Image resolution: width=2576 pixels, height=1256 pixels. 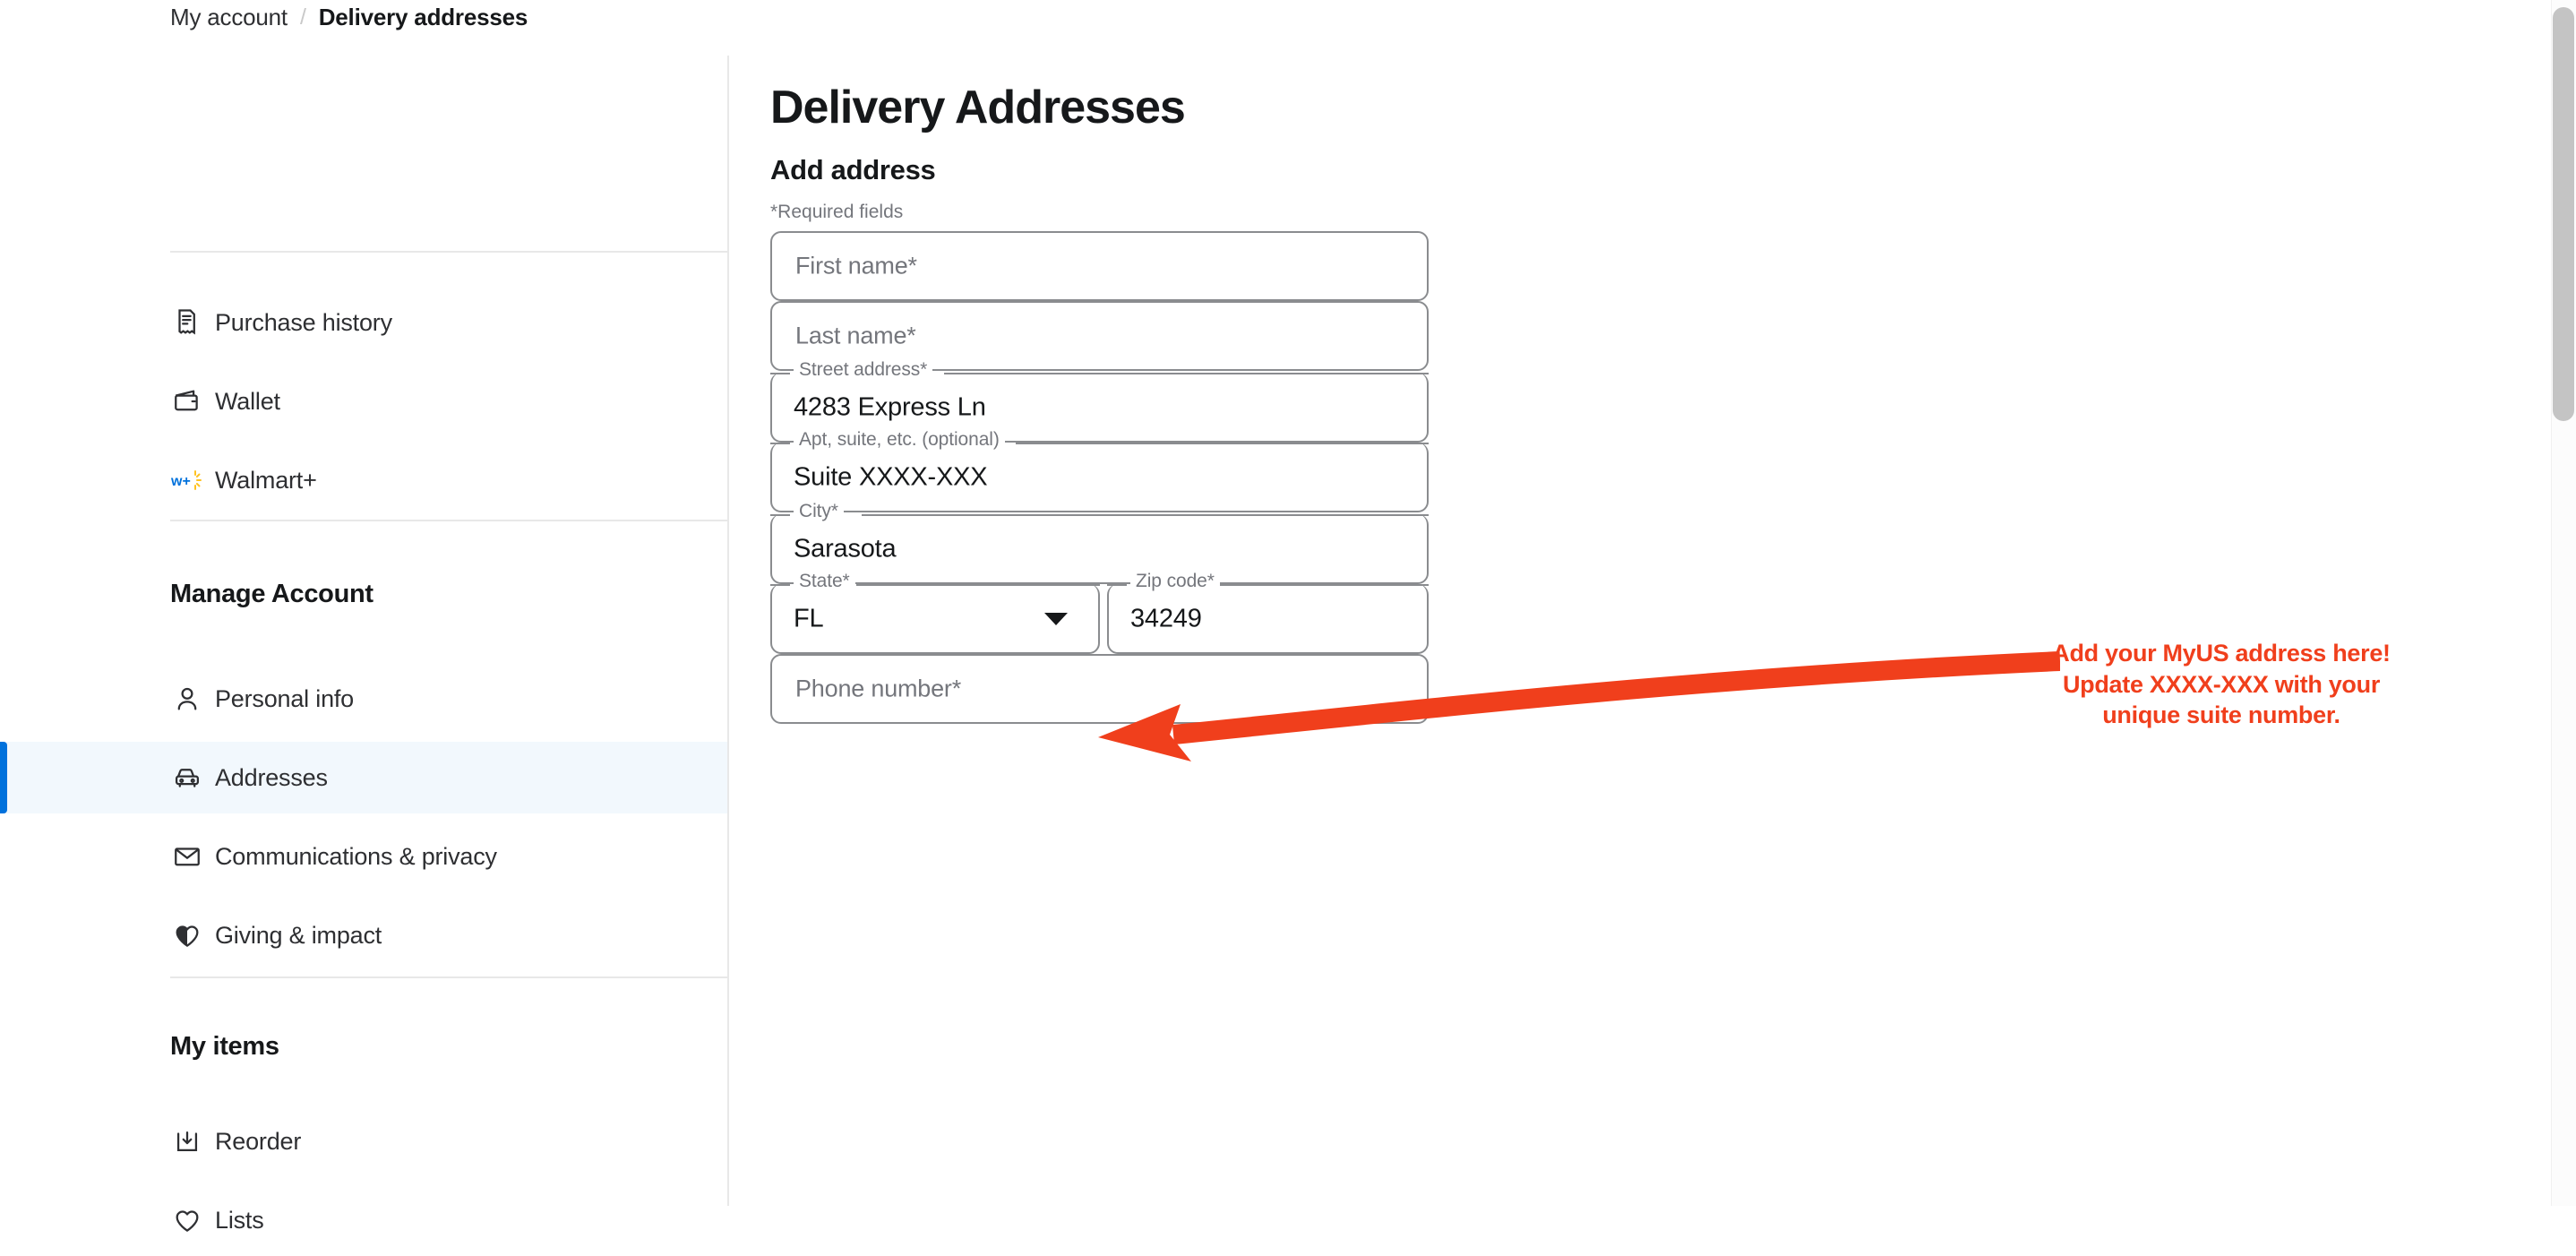 I want to click on sidebar-item-wallet: Wallet, so click(x=363, y=401).